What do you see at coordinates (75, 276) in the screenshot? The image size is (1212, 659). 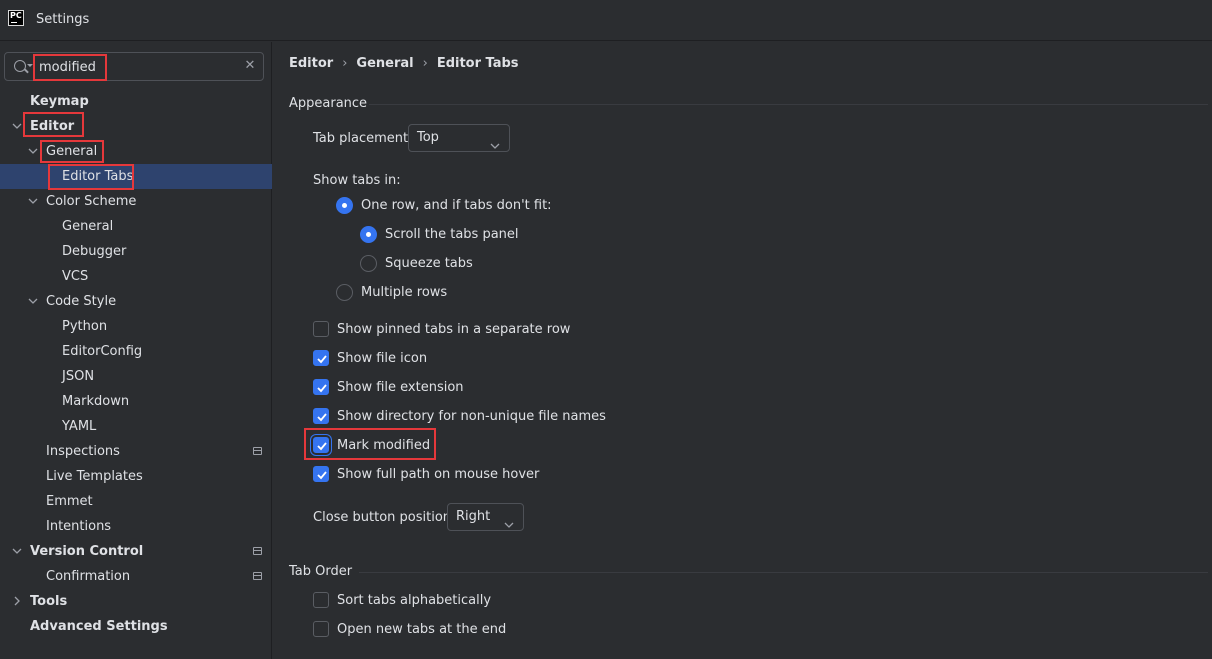 I see `sidebar-item-label: VCS` at bounding box center [75, 276].